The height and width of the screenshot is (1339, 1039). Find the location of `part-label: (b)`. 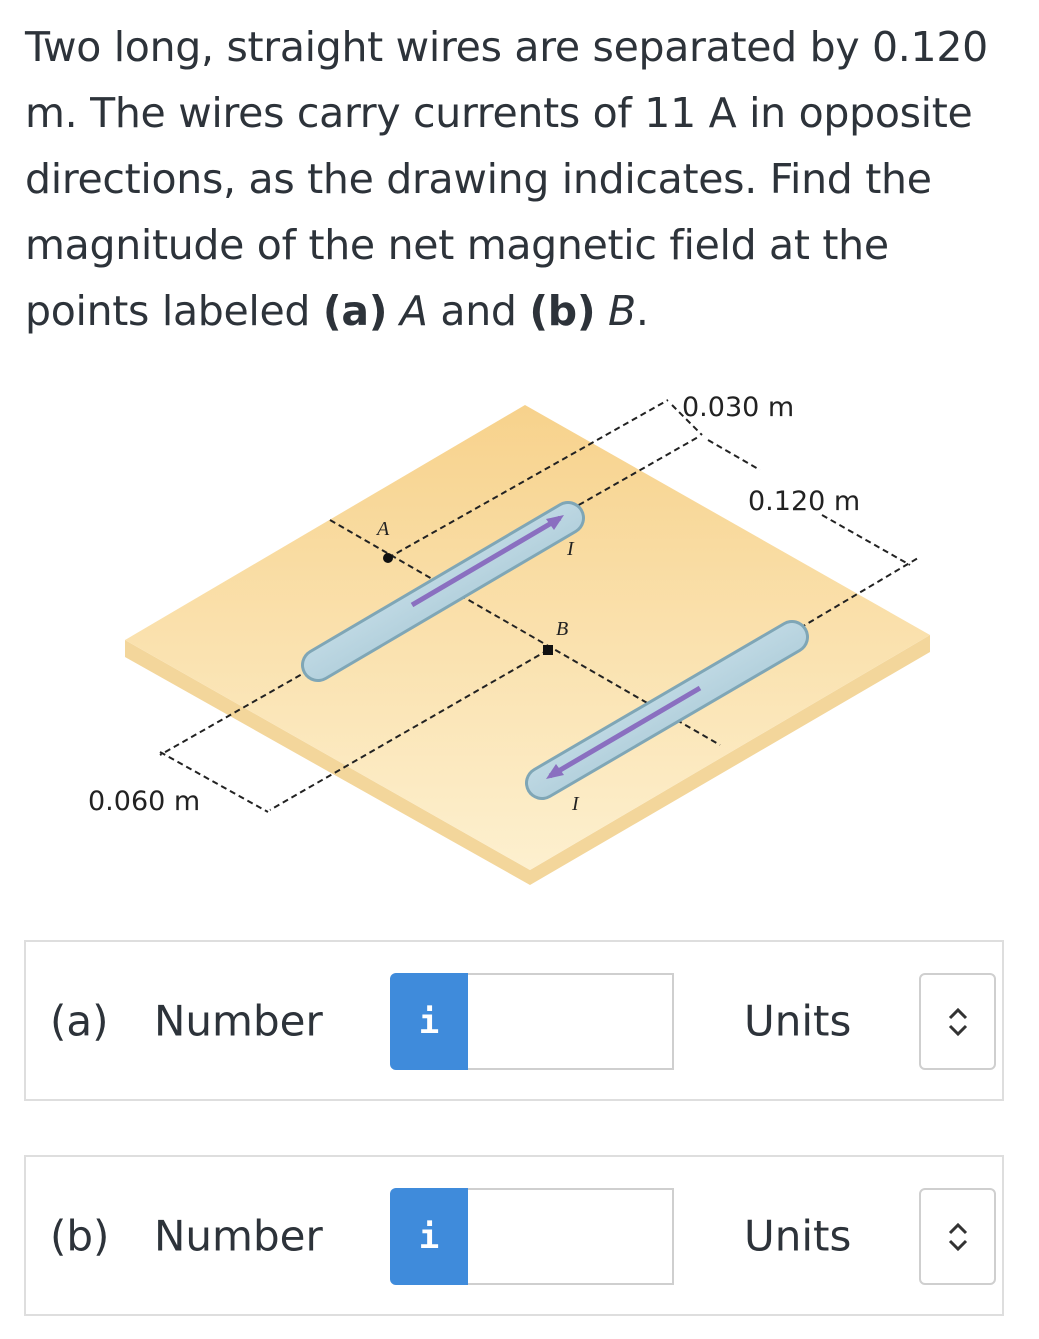

part-label: (b) is located at coordinates (80, 1235).